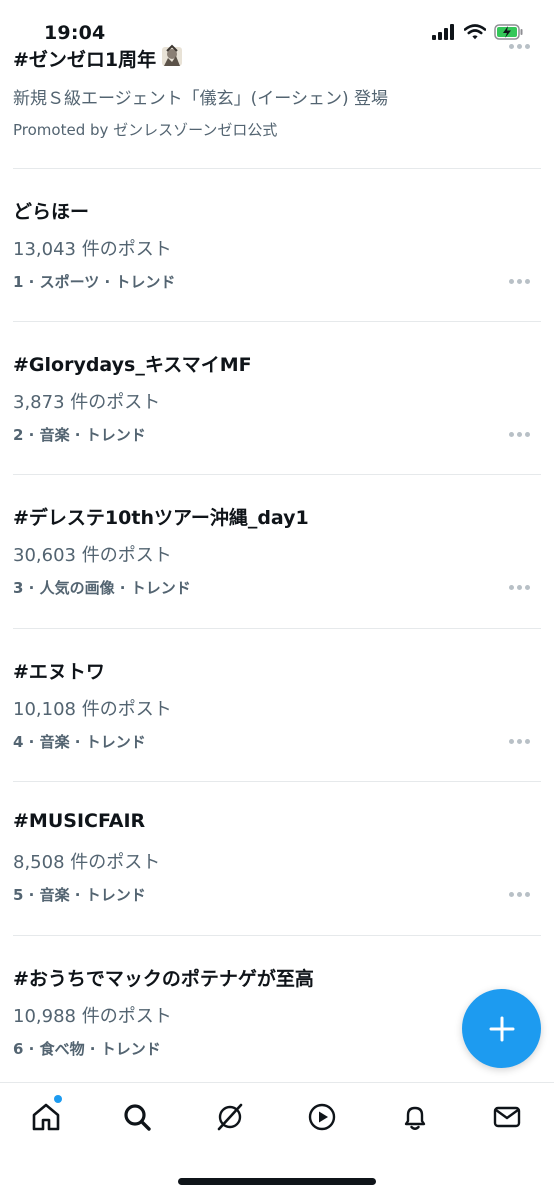 The image size is (554, 1199). Describe the element at coordinates (87, 862) in the screenshot. I see `trend-post-count: 8,508 件のポスト` at that location.